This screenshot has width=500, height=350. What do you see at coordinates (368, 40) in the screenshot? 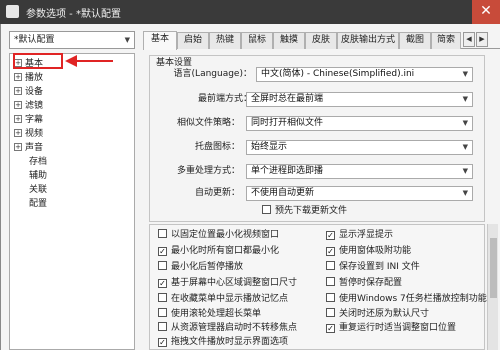
I see `tab-skin-output: 皮肤输出方式` at bounding box center [368, 40].